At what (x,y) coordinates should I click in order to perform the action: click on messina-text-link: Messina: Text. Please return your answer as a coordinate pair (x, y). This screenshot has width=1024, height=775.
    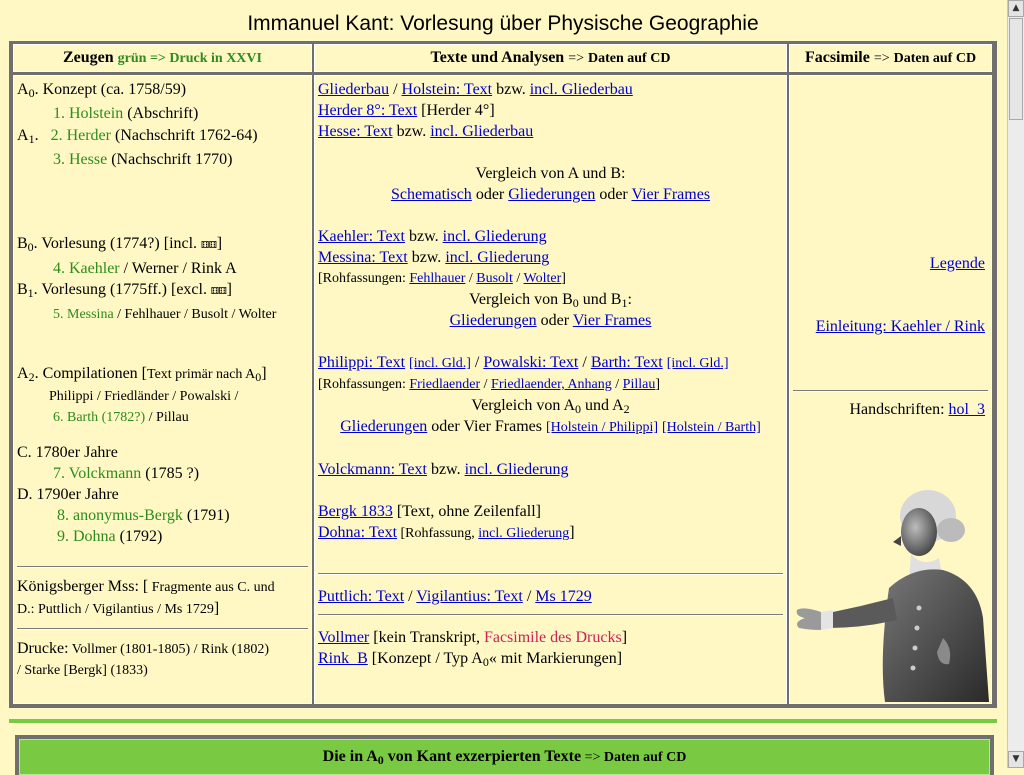
    Looking at the image, I should click on (363, 257).